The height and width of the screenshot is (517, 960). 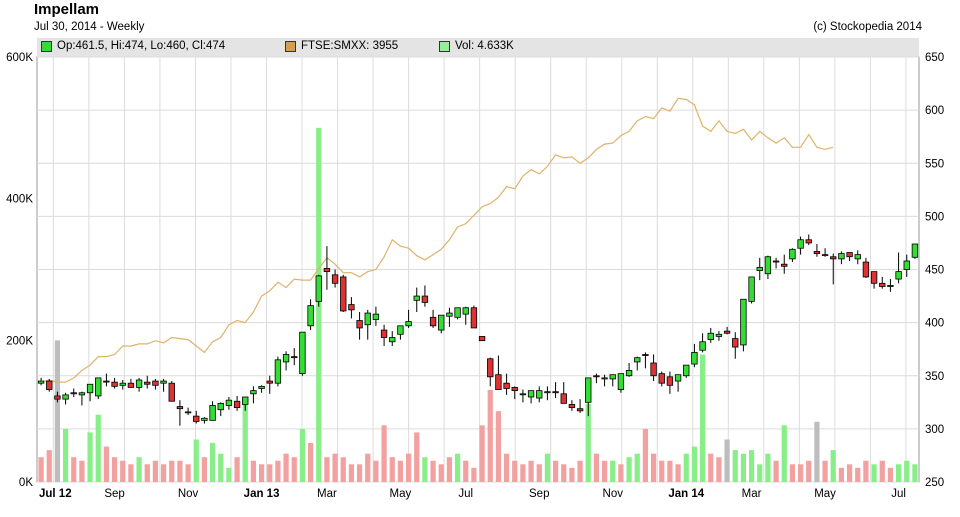 What do you see at coordinates (19, 200) in the screenshot?
I see `volume-tick-label: 400K` at bounding box center [19, 200].